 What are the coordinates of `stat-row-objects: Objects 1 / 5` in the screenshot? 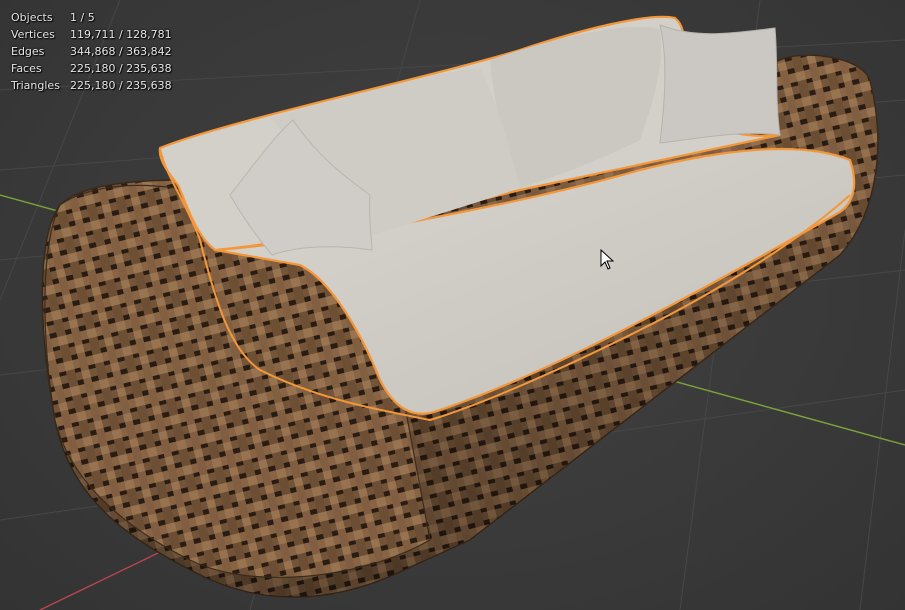 It's located at (91, 17).